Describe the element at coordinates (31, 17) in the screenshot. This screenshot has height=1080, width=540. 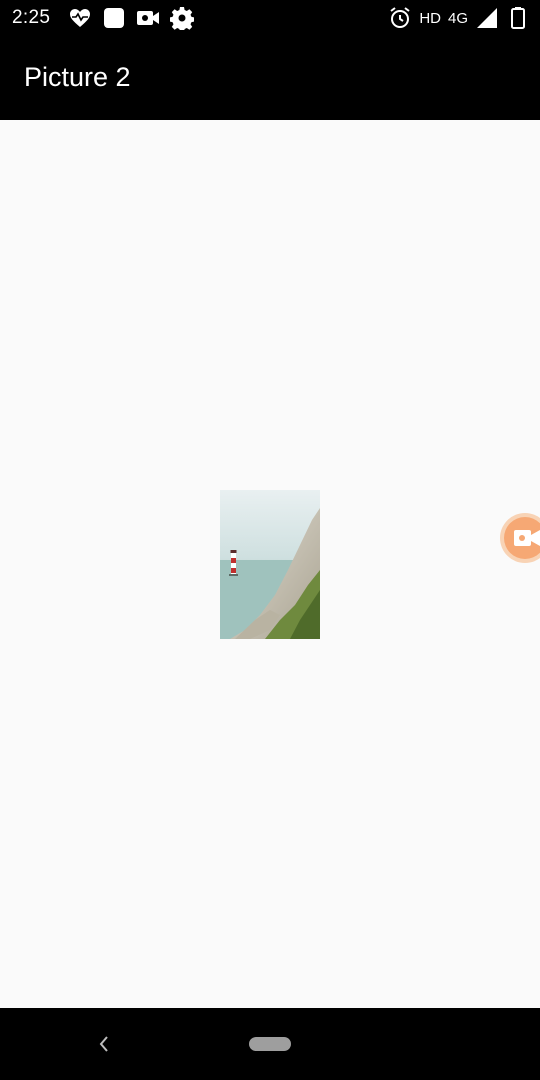
I see `status-time: 2:25` at that location.